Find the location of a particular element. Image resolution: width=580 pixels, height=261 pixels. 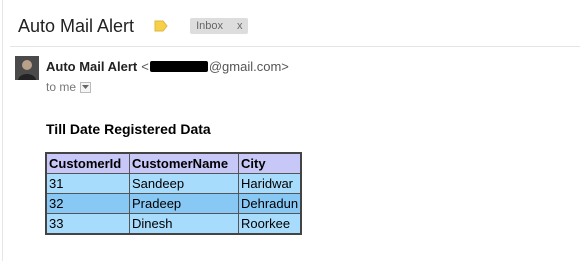

redacted-block is located at coordinates (178, 66).